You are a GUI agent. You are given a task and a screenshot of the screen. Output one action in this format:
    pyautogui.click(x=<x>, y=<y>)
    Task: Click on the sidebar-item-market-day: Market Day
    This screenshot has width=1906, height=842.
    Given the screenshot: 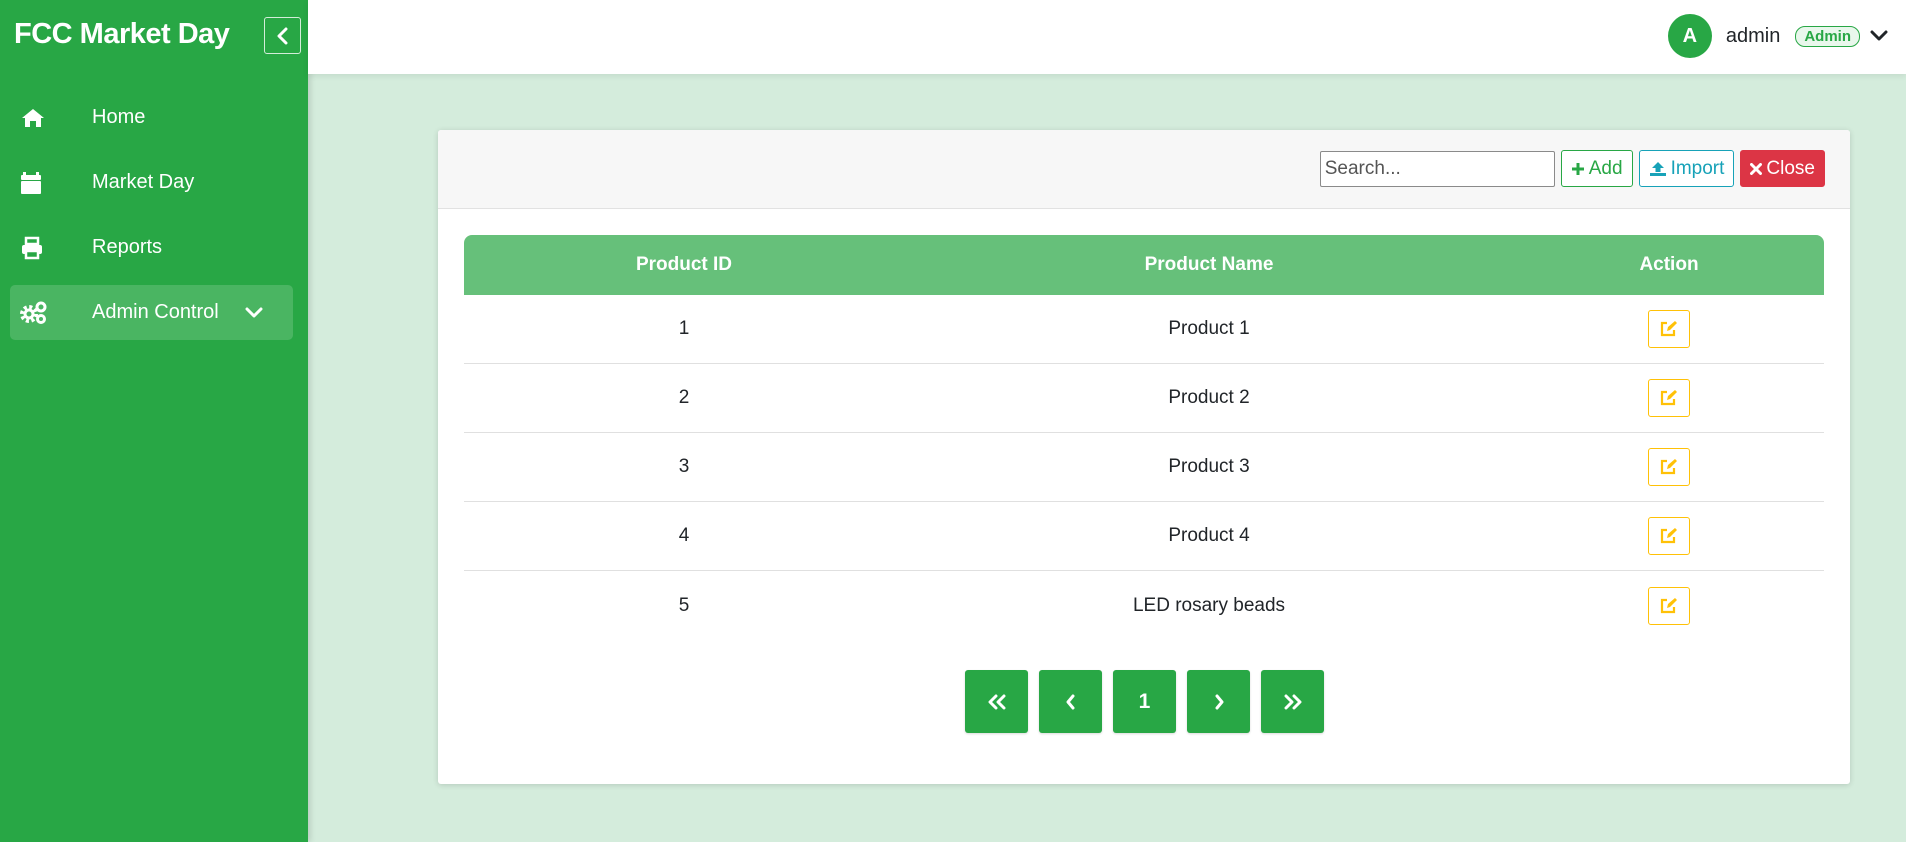 What is the action you would take?
    pyautogui.click(x=151, y=182)
    